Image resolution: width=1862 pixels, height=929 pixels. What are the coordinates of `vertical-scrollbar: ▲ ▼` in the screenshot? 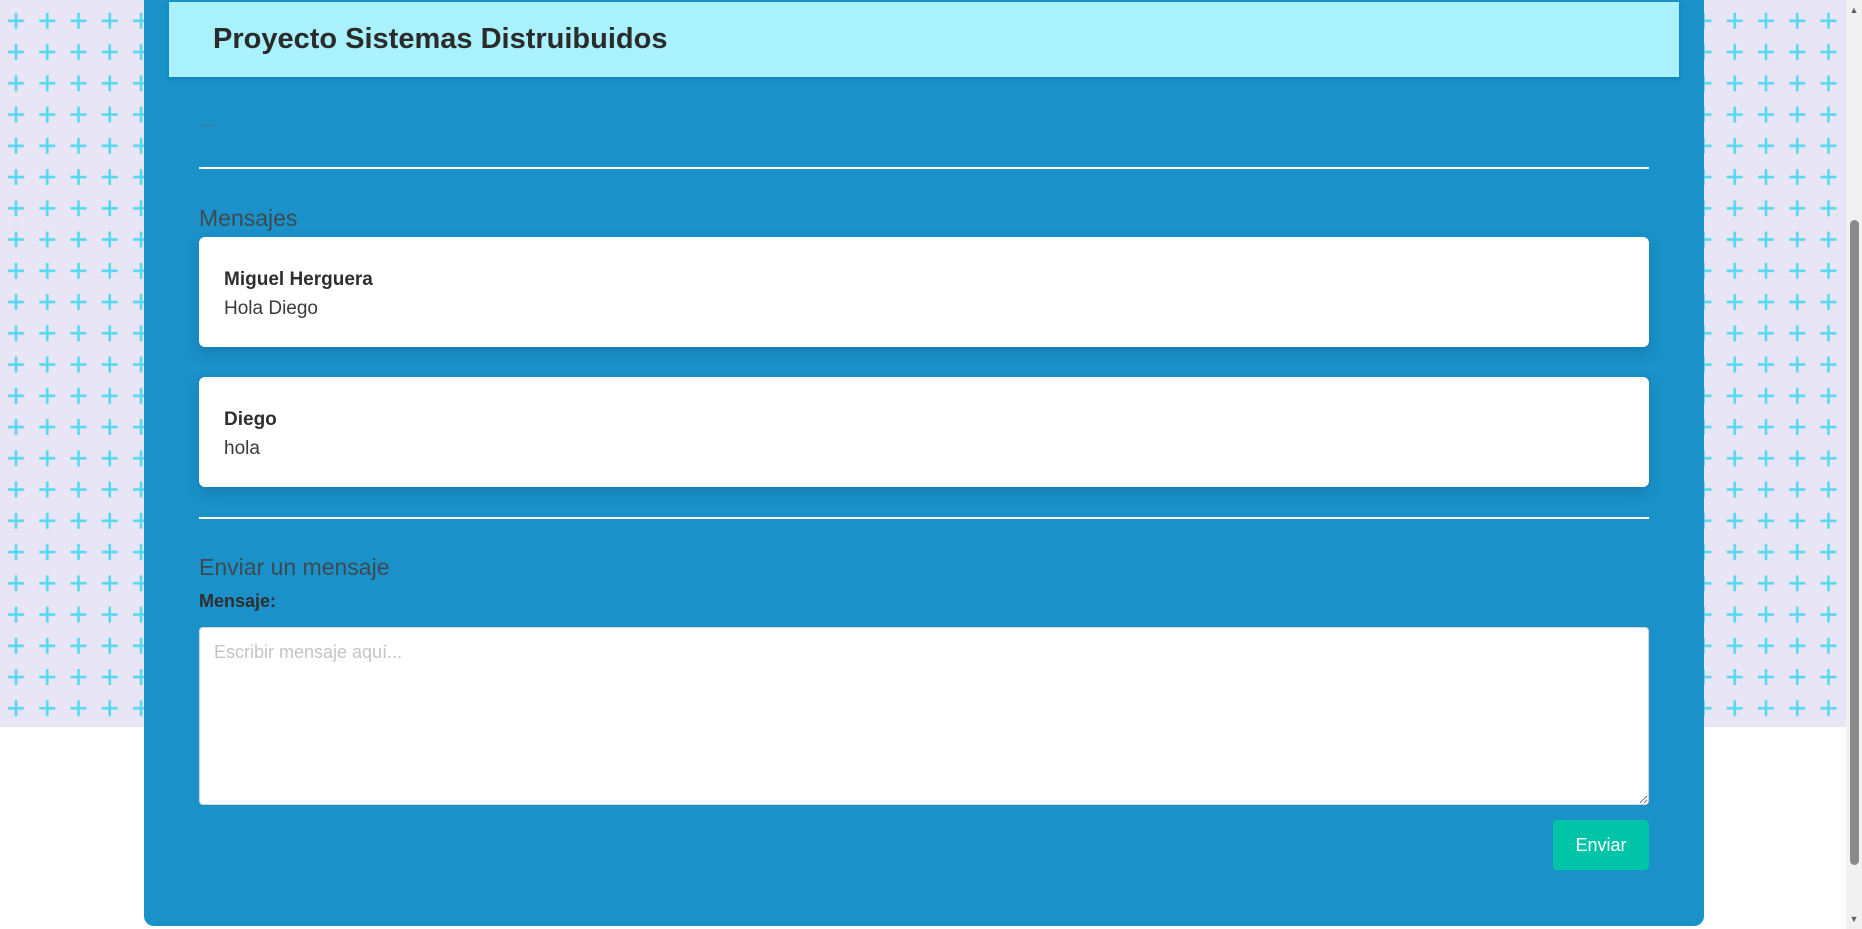 It's located at (1854, 464).